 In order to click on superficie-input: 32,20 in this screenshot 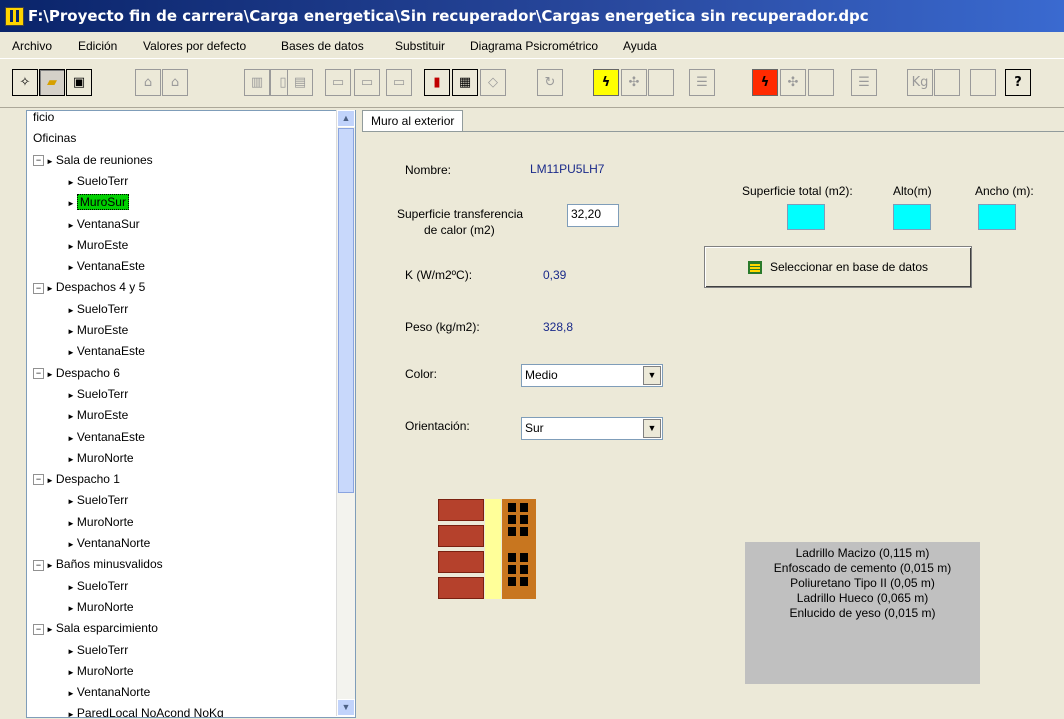, I will do `click(593, 215)`.